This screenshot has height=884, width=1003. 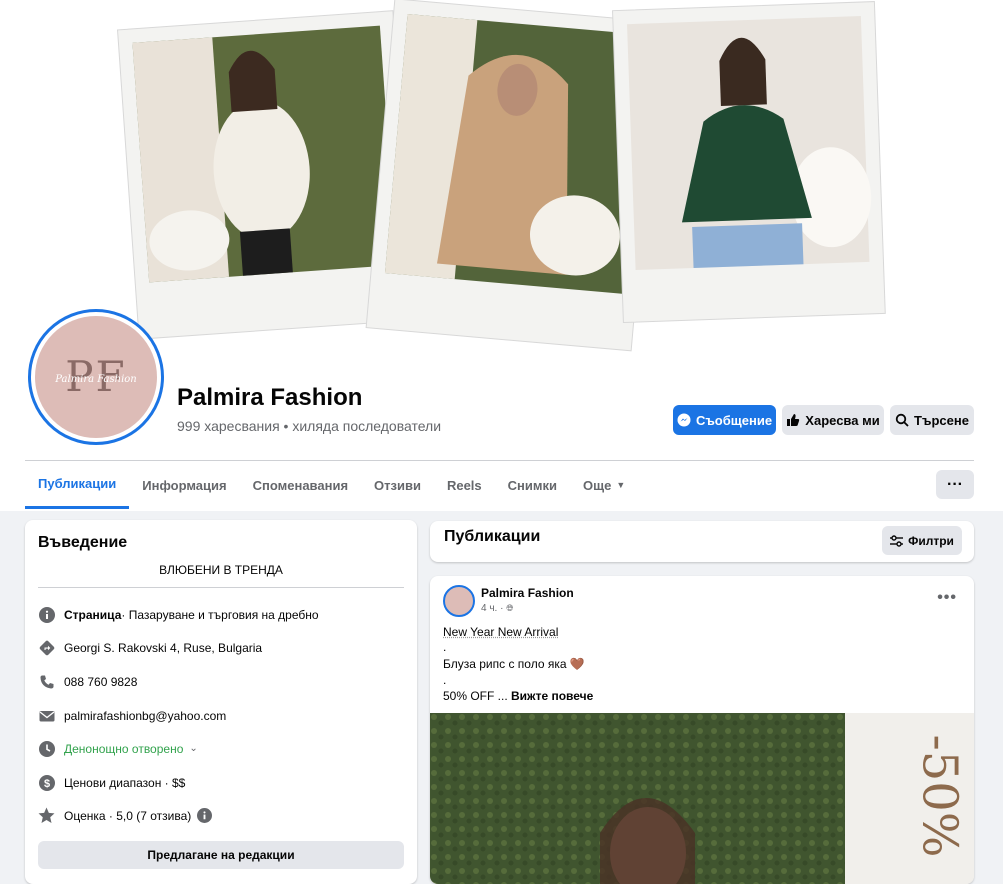 What do you see at coordinates (83, 542) in the screenshot?
I see `intro-title: Въведение` at bounding box center [83, 542].